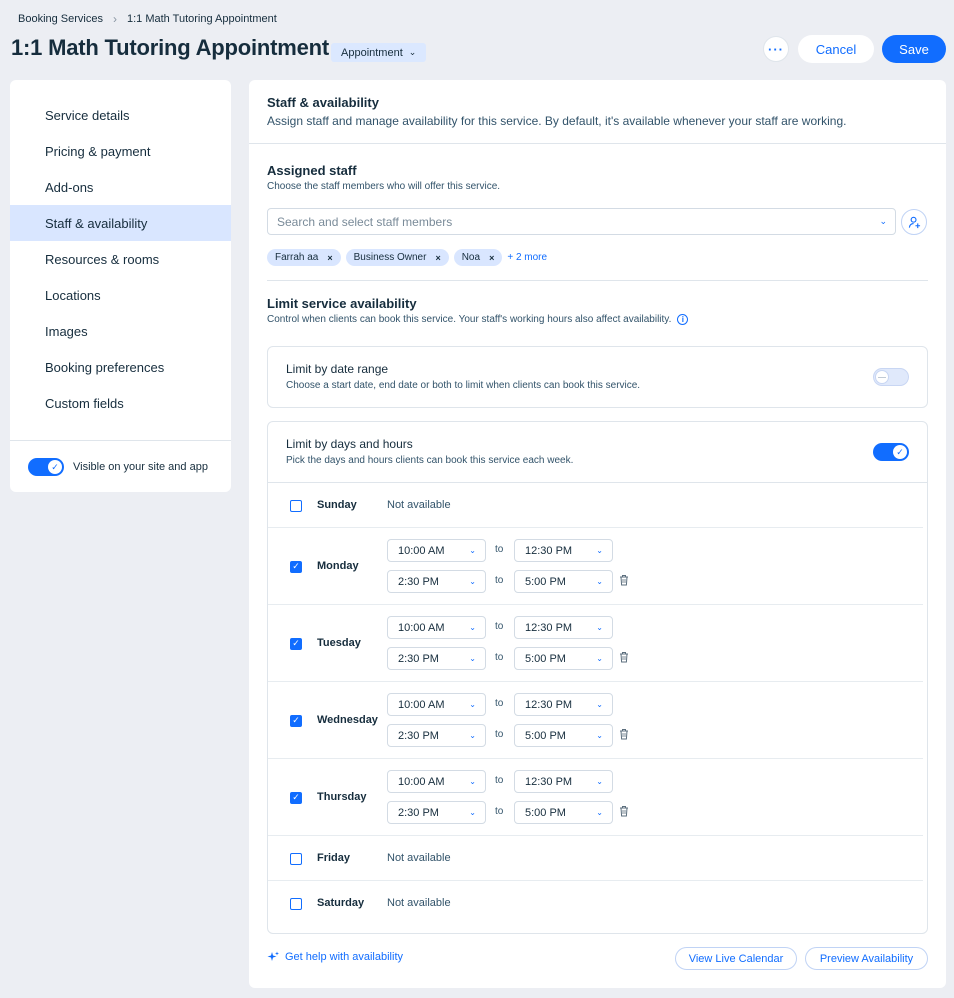 The height and width of the screenshot is (998, 954). Describe the element at coordinates (60, 19) in the screenshot. I see `breadcrumb-root: Booking Services` at that location.